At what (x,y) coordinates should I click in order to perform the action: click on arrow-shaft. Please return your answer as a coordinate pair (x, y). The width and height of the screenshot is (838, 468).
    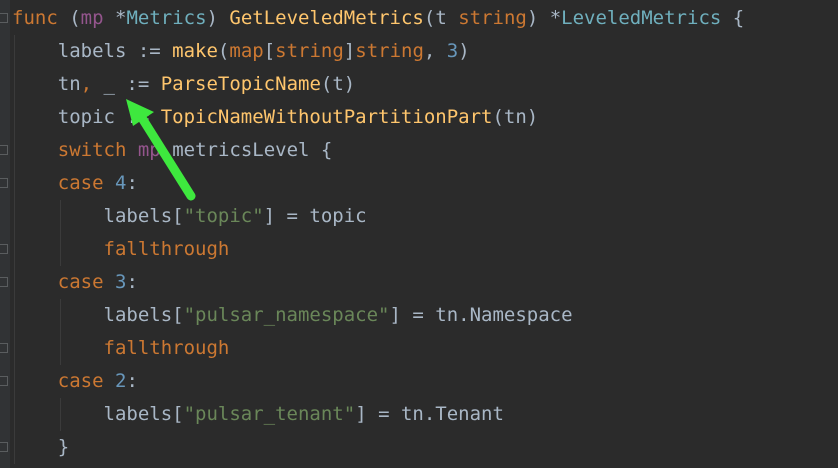
    Looking at the image, I should click on (166, 157).